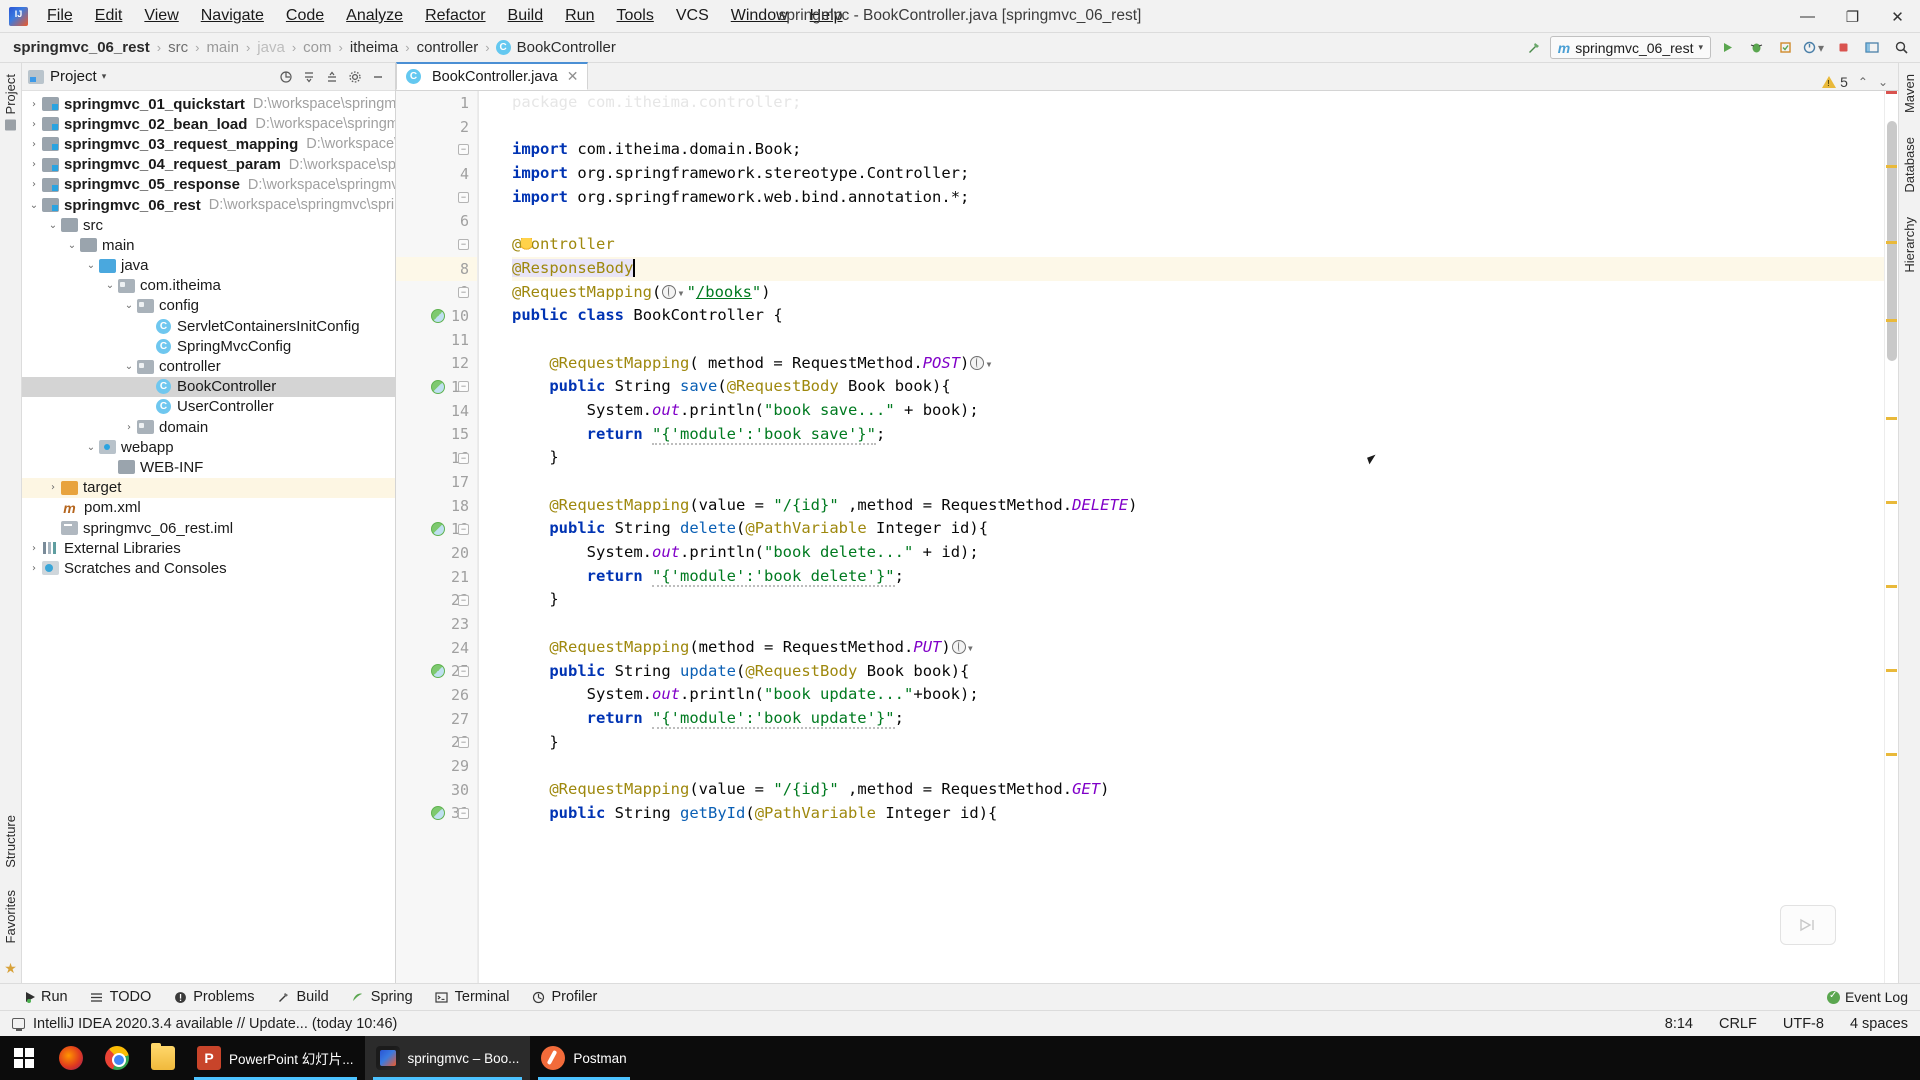 The height and width of the screenshot is (1080, 1920). I want to click on tree-node-springmvcconfig: ›CSpringMvcConfig, so click(208, 346).